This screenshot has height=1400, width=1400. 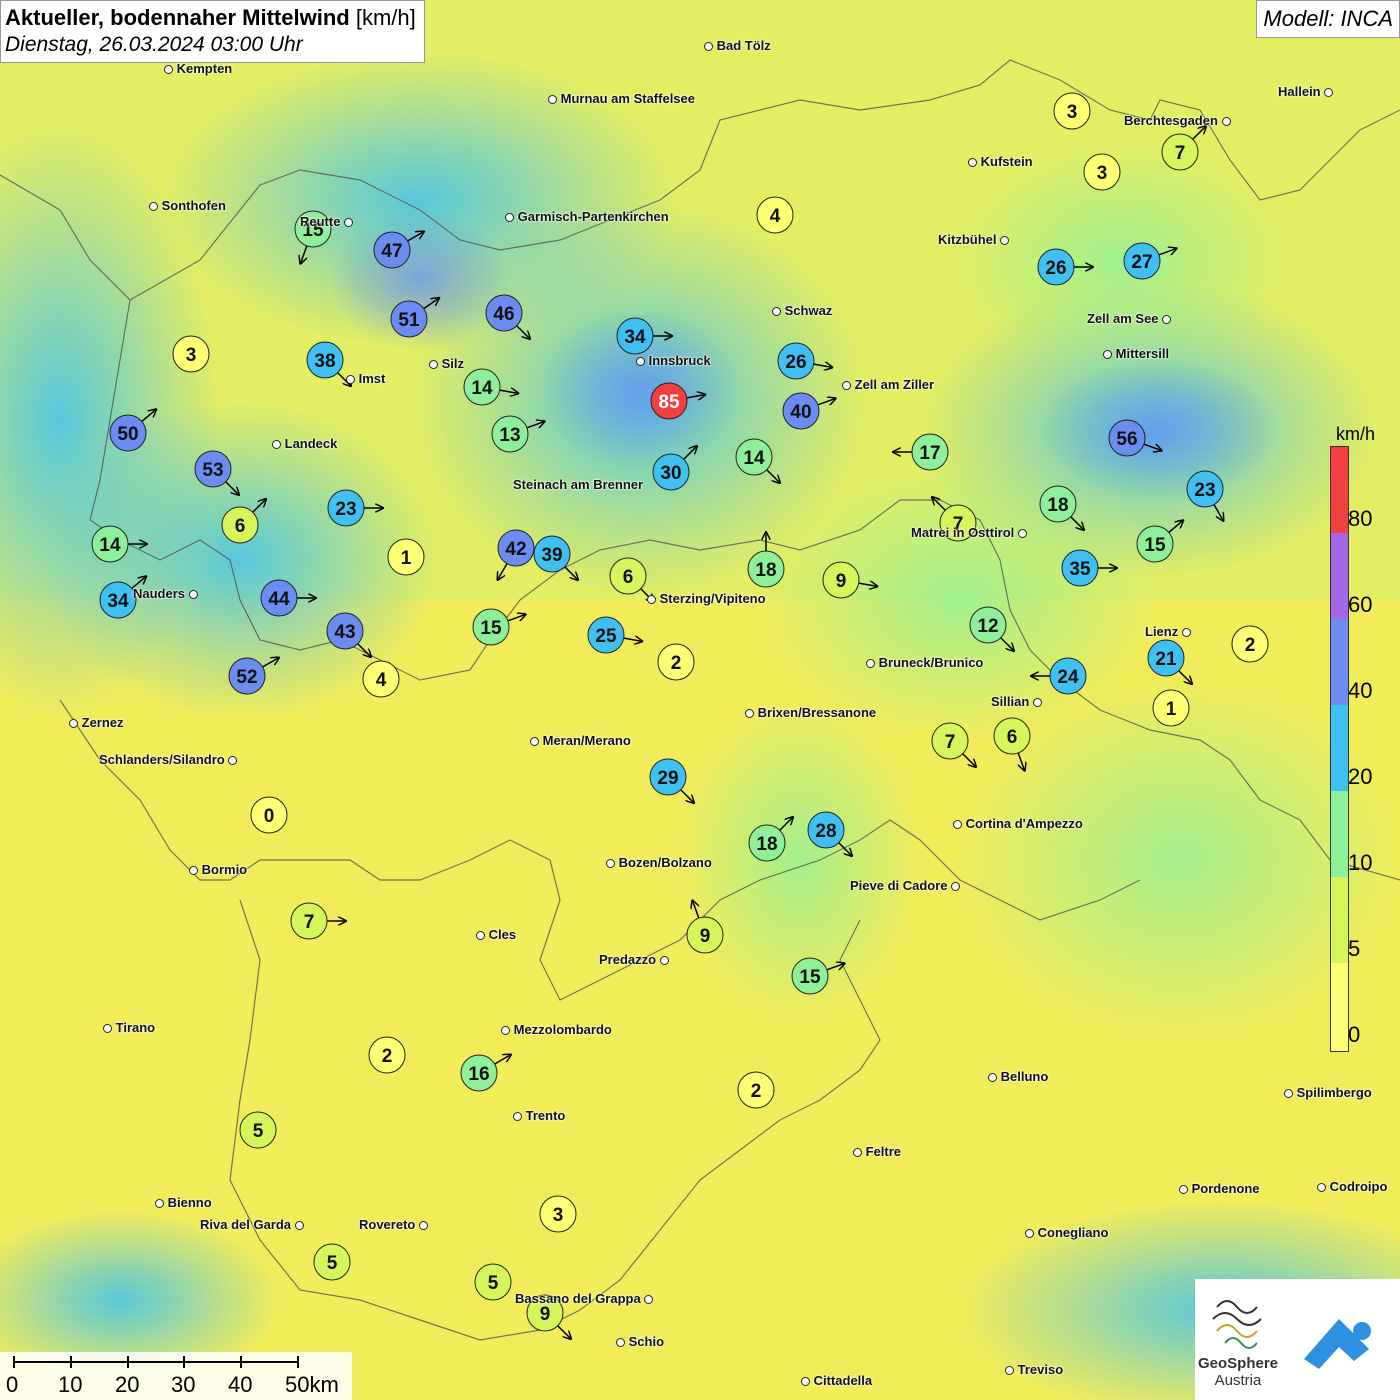 I want to click on legend-tick: 40, so click(x=1360, y=690).